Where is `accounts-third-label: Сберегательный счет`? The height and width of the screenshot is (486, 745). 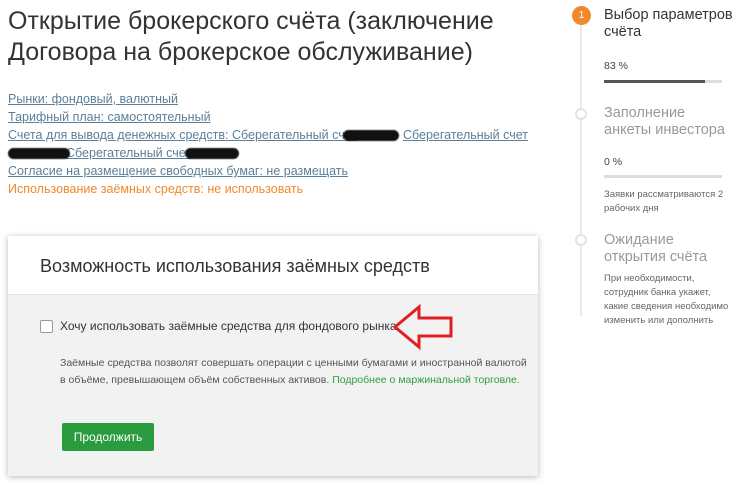
accounts-third-label: Сберегательный счет is located at coordinates (129, 153).